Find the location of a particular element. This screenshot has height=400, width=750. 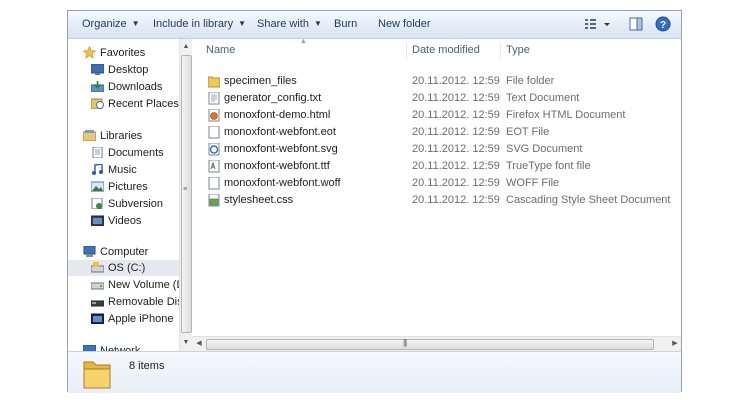

nav-item-label: OS (C:) is located at coordinates (127, 268).